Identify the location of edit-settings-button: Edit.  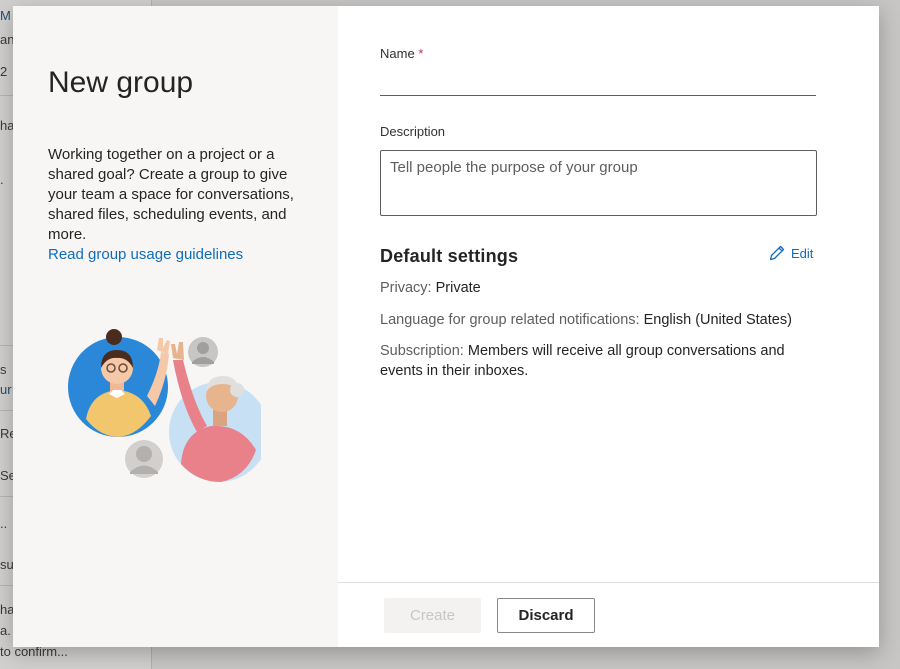
(790, 253).